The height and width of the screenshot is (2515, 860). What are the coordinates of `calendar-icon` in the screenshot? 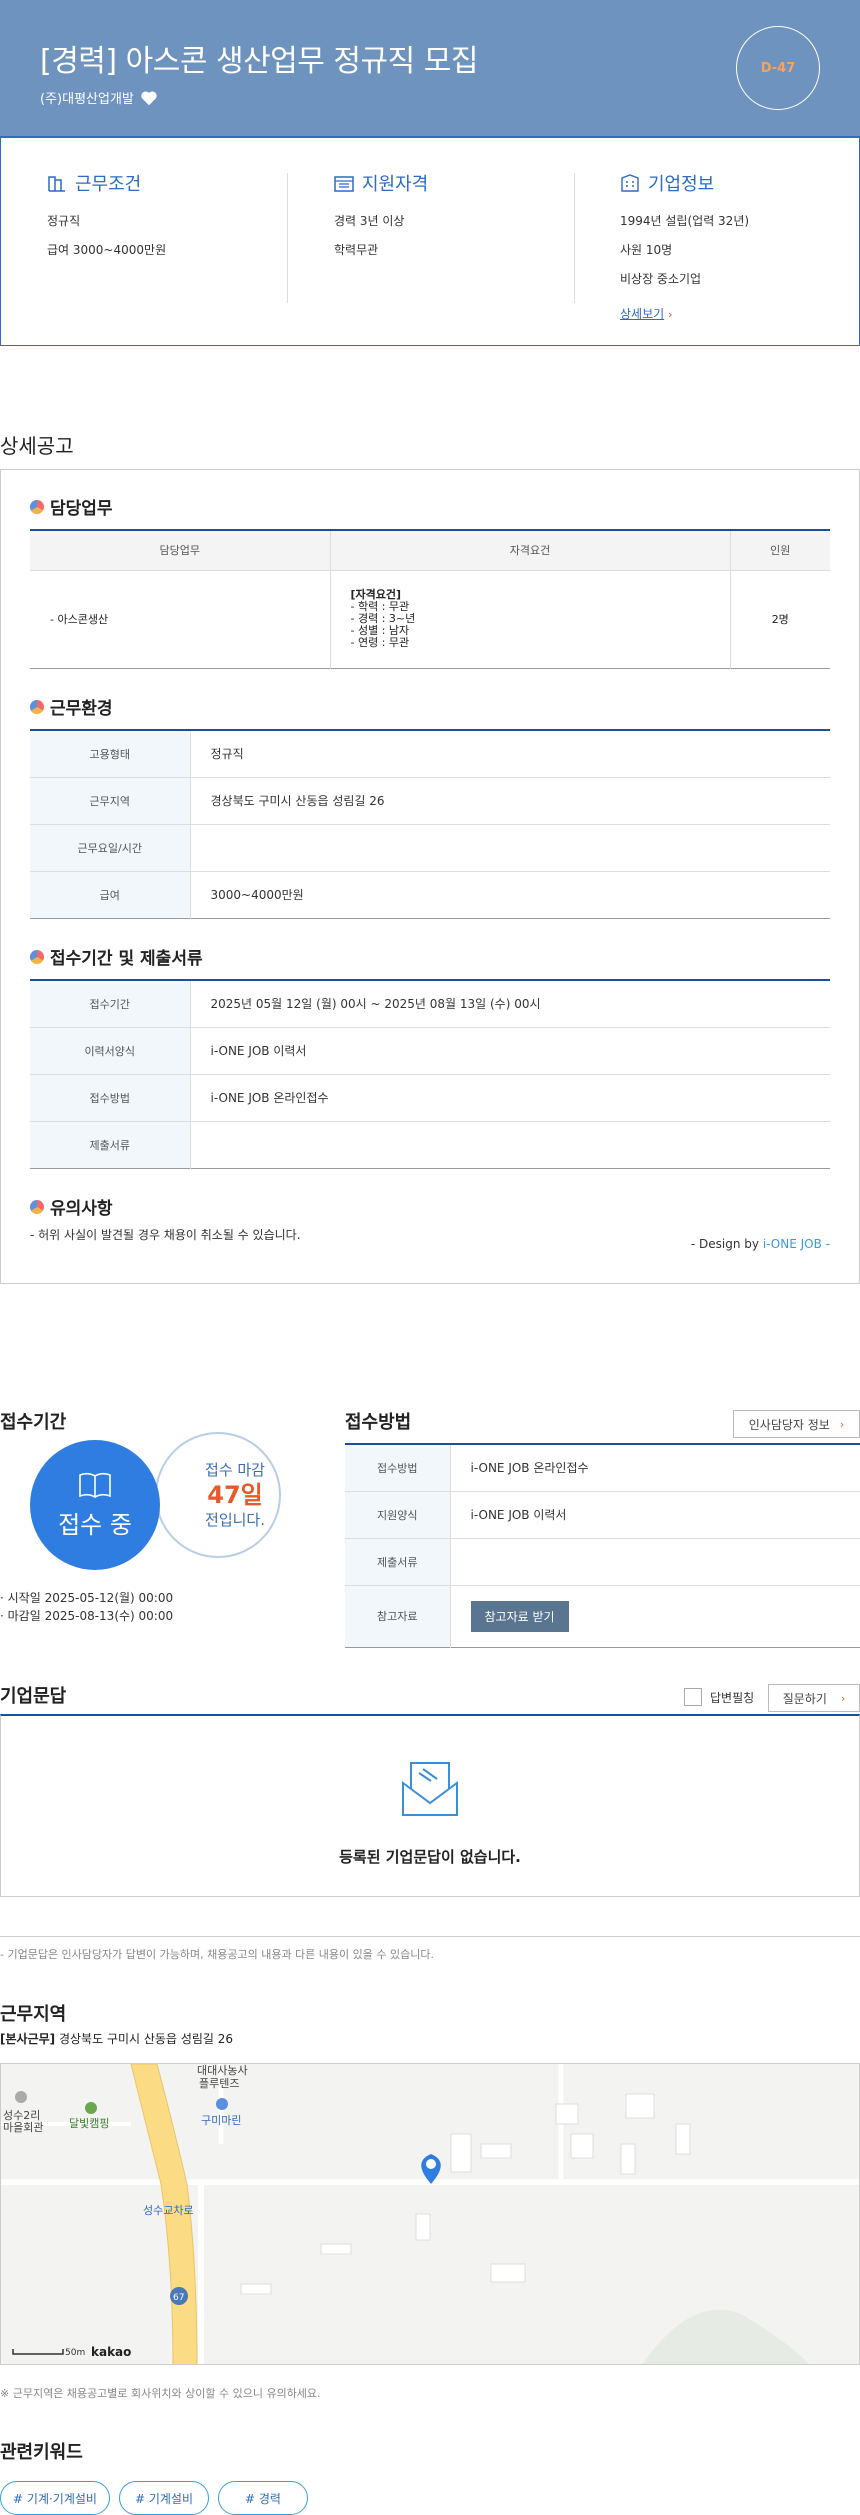 It's located at (344, 184).